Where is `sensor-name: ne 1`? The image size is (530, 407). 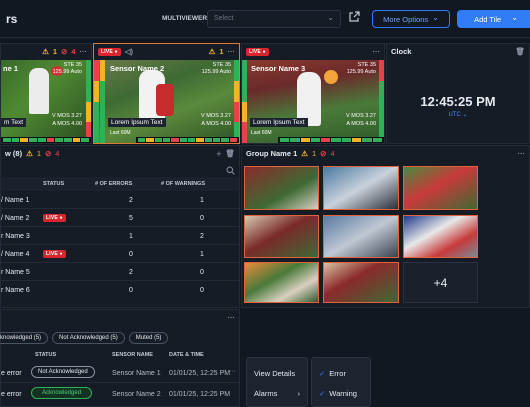 sensor-name: ne 1 is located at coordinates (11, 68).